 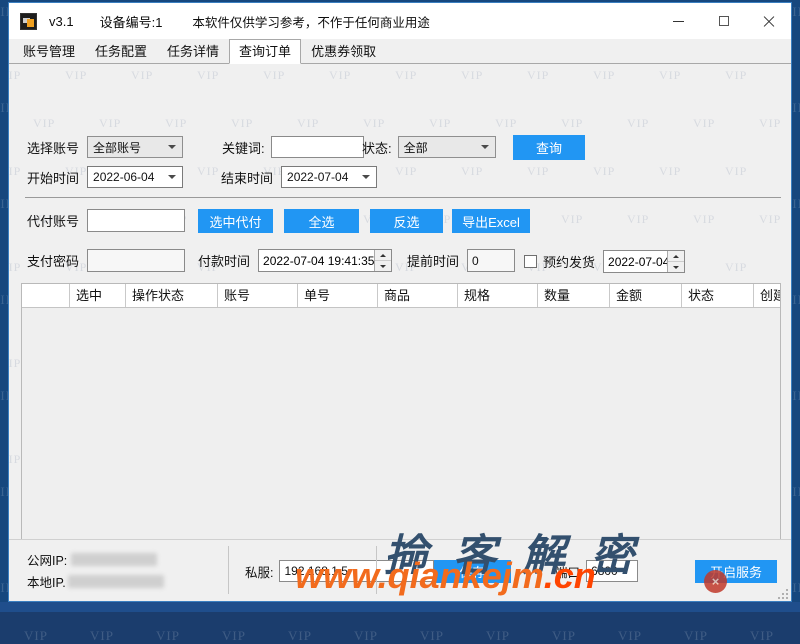 What do you see at coordinates (243, 147) in the screenshot?
I see `keyword-label: 关键词:` at bounding box center [243, 147].